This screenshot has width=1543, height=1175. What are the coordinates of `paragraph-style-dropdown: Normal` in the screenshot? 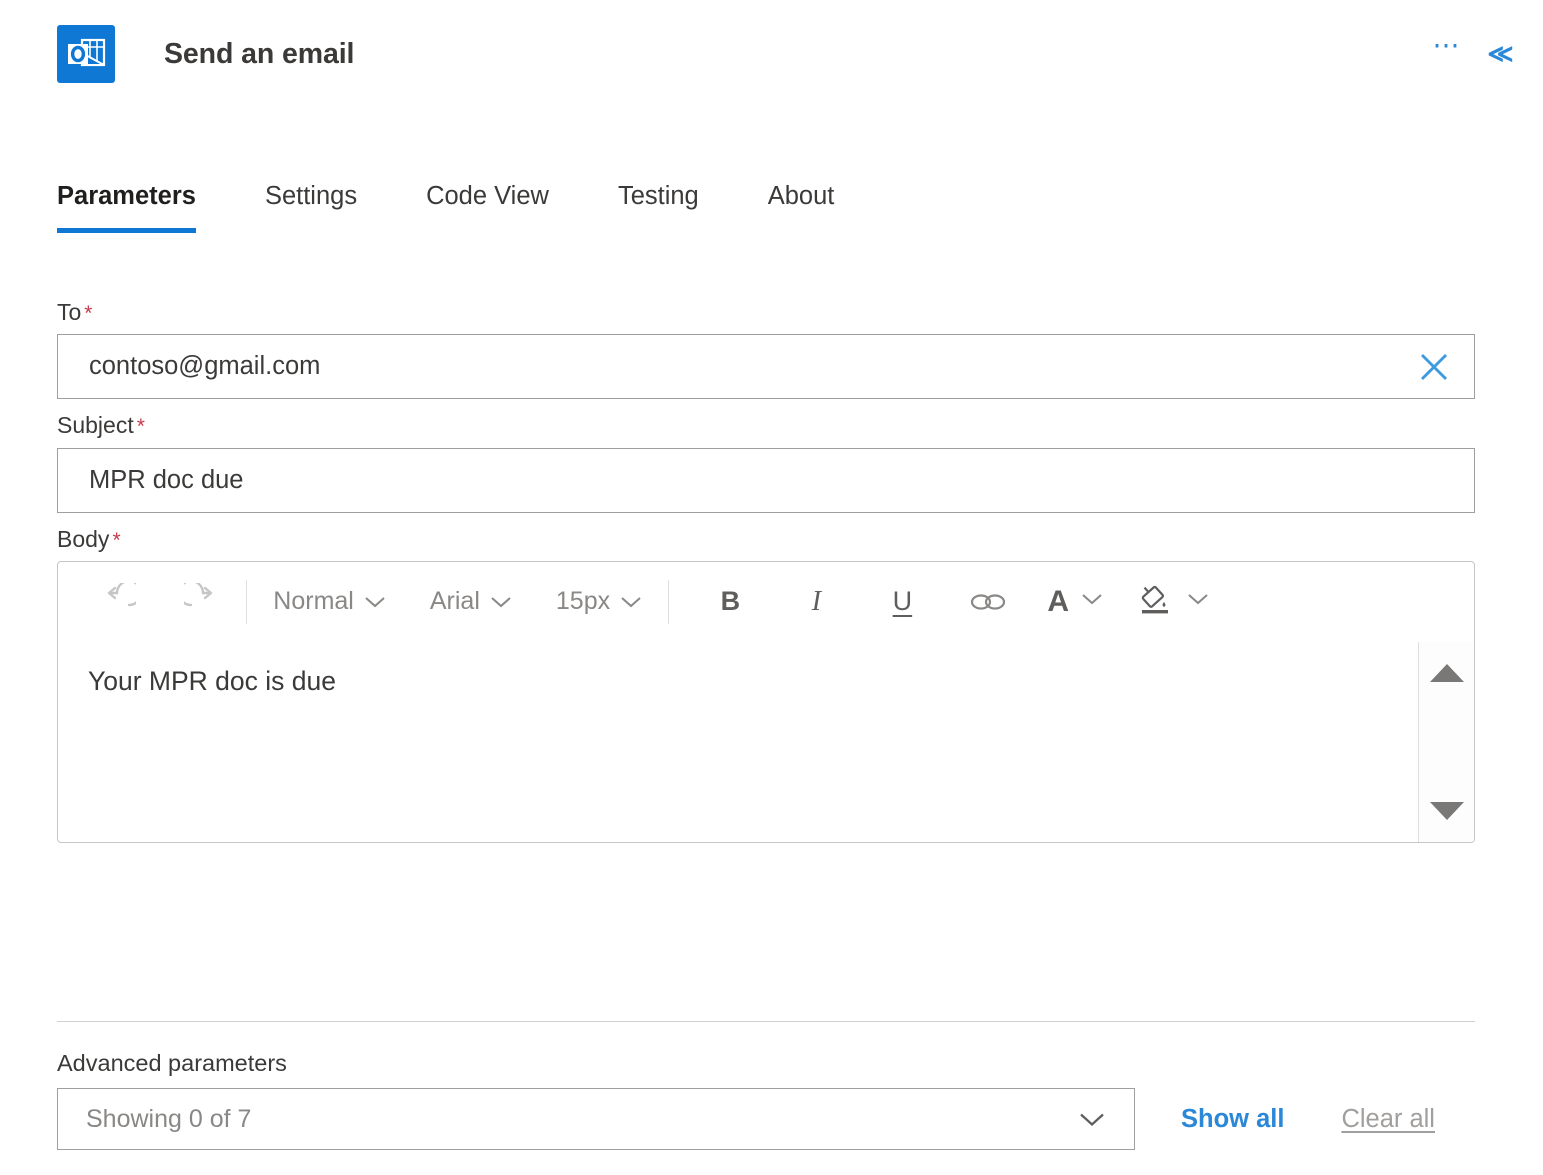 It's located at (329, 602).